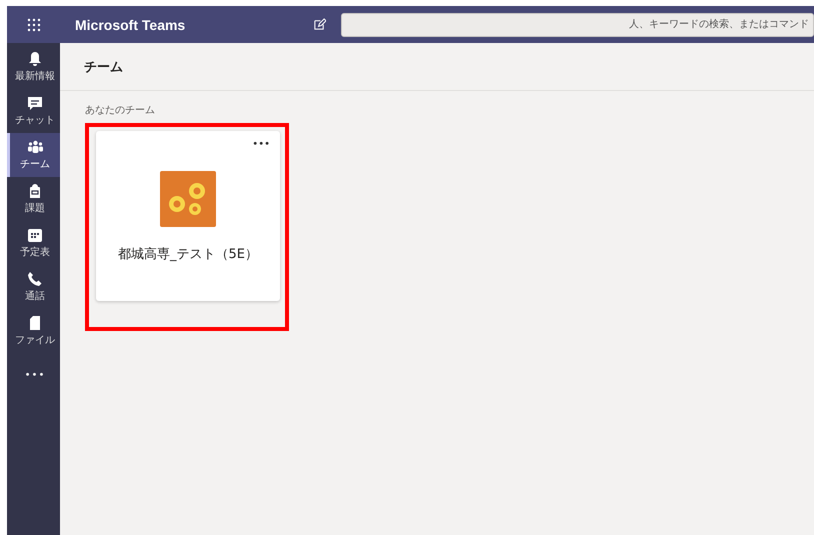 This screenshot has height=535, width=814. What do you see at coordinates (188, 216) in the screenshot?
I see `team-card: ••• 都城高専_テスト（5E）` at bounding box center [188, 216].